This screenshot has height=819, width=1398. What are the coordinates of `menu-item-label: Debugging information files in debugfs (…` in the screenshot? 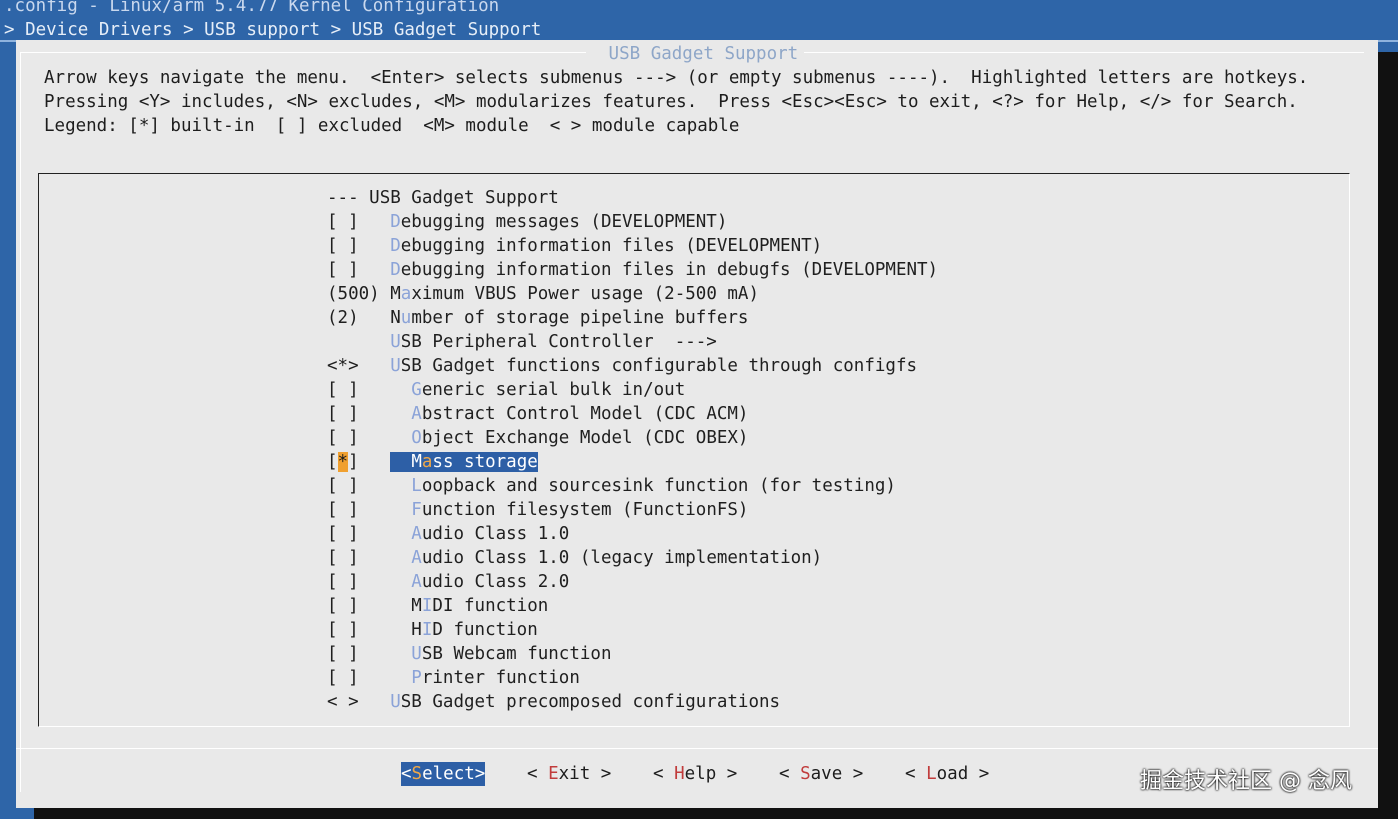 It's located at (664, 270).